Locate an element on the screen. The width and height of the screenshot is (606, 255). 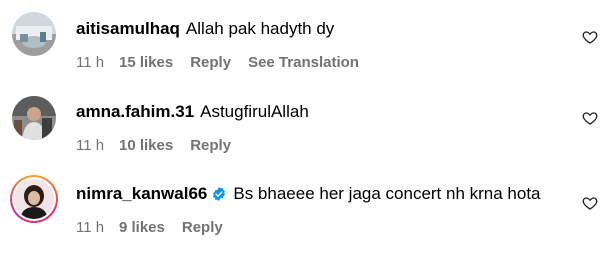
see-translation-button: See Translation is located at coordinates (303, 62).